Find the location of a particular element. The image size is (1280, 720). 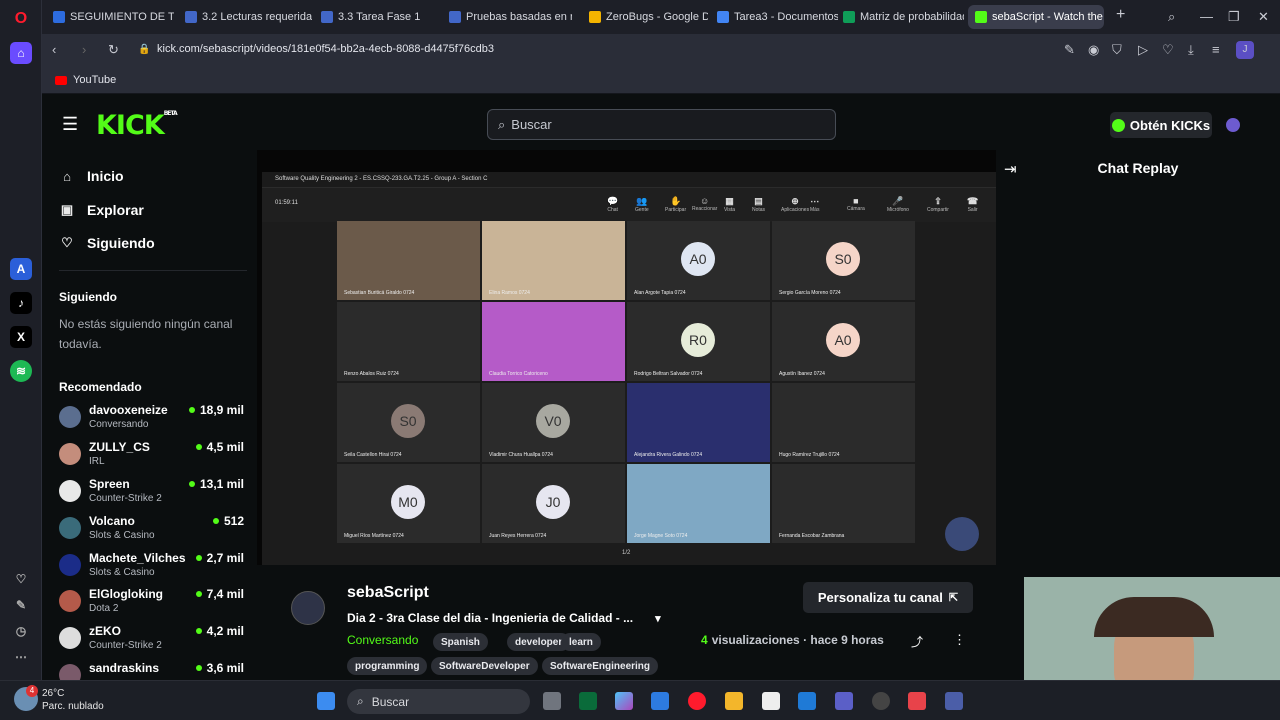

new-tab-button: + is located at coordinates (1120, 15).